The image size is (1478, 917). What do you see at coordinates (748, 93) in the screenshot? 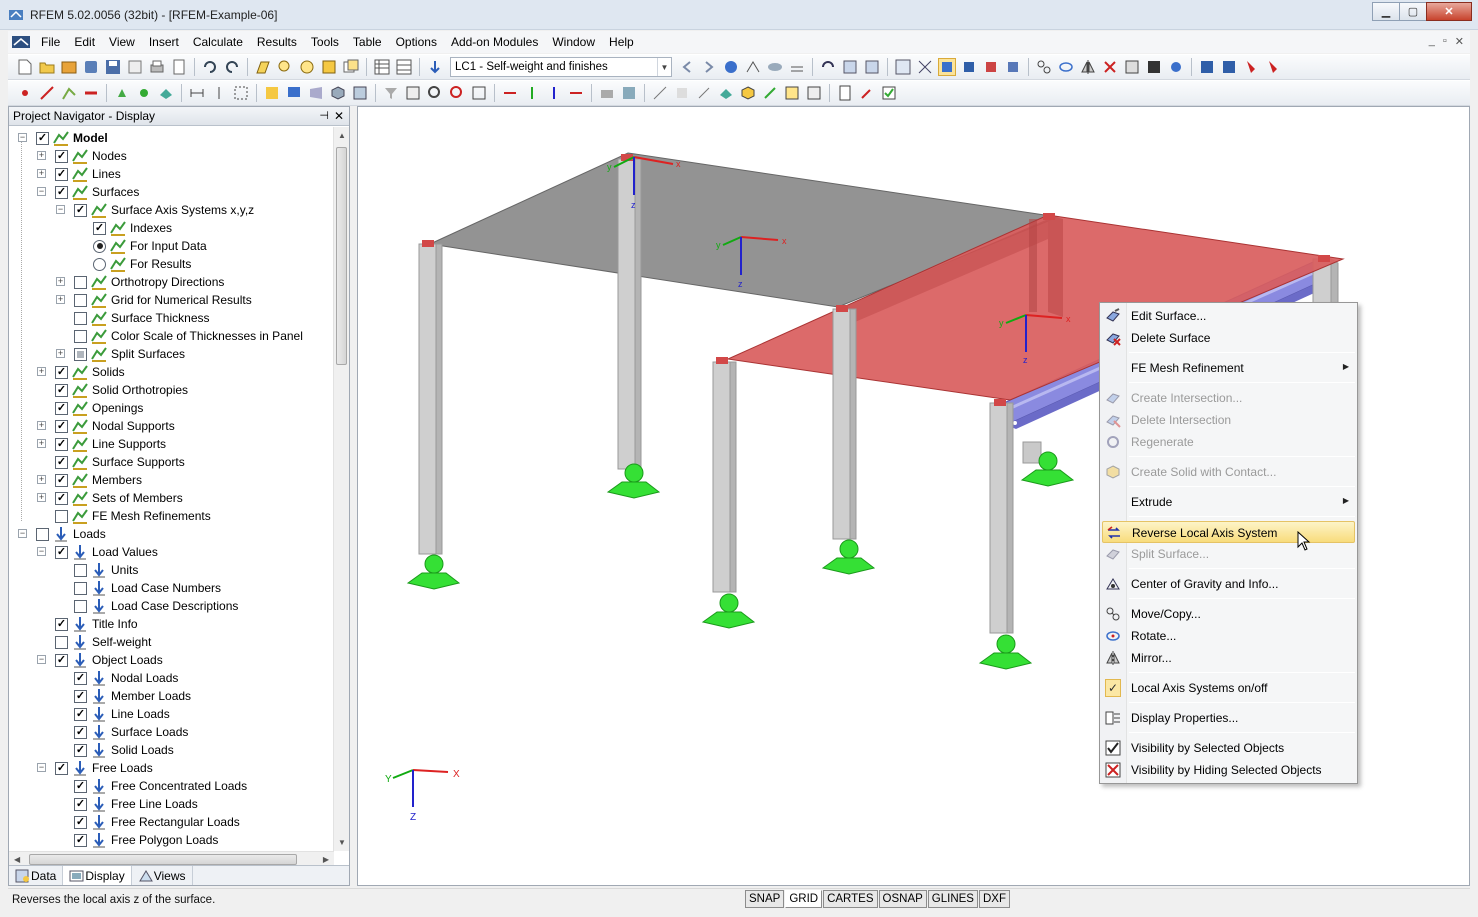
I see `solid-icon` at bounding box center [748, 93].